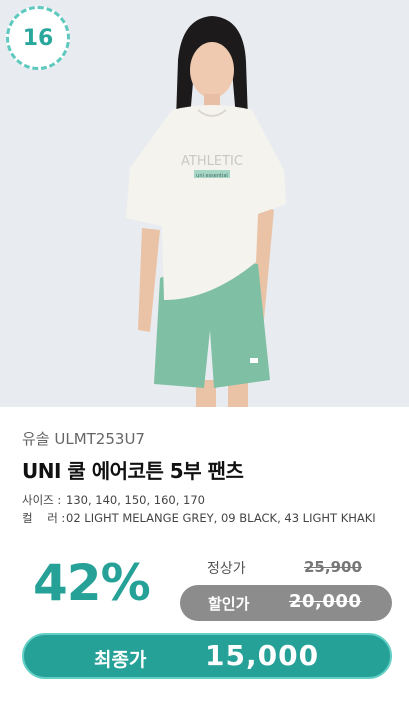  I want to click on regular-price-label: 정상가, so click(226, 569).